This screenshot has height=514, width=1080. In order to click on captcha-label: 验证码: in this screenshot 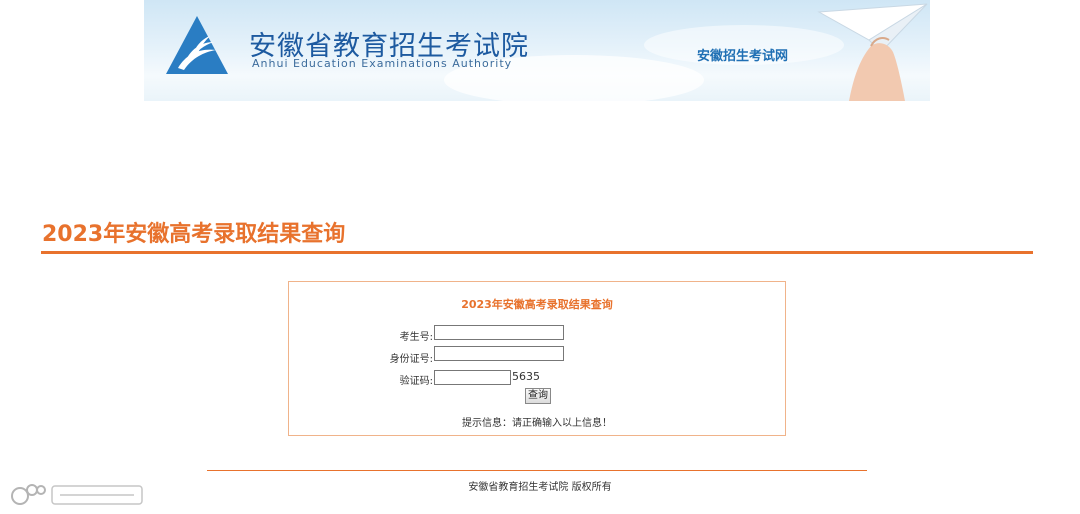, I will do `click(416, 381)`.